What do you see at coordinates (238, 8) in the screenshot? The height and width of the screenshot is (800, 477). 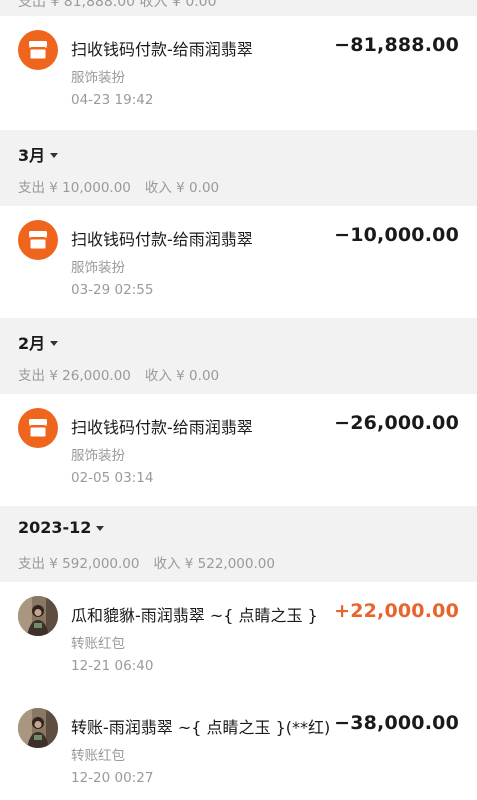 I see `month-summary-partial: 支出 ¥ 81,888.00 收入 ¥ 0.00` at bounding box center [238, 8].